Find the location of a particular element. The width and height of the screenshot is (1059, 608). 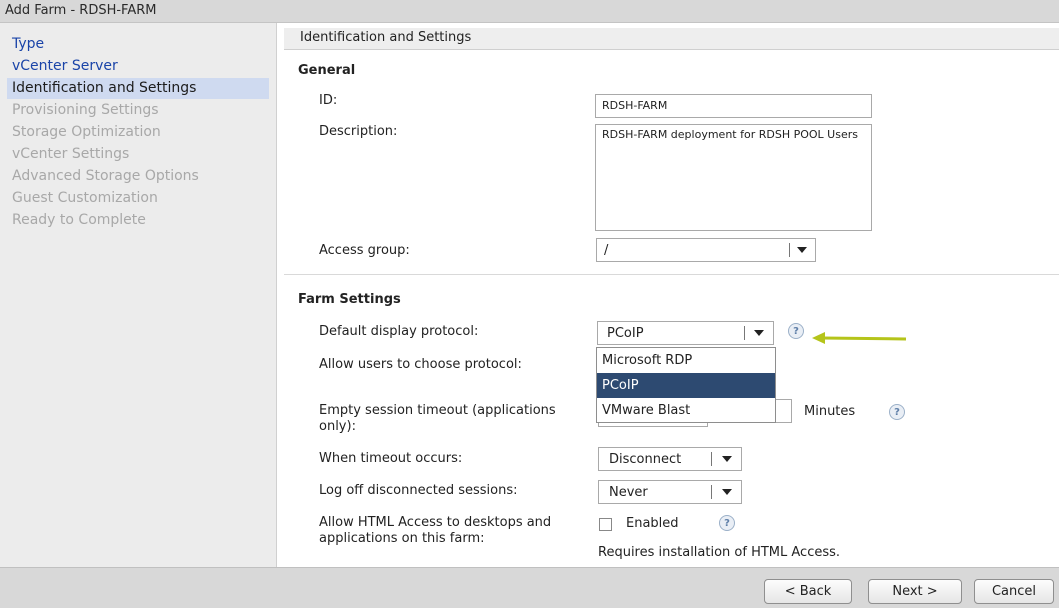

sidebar-item-provisioning-settings: Provisioning Settings is located at coordinates (85, 110).